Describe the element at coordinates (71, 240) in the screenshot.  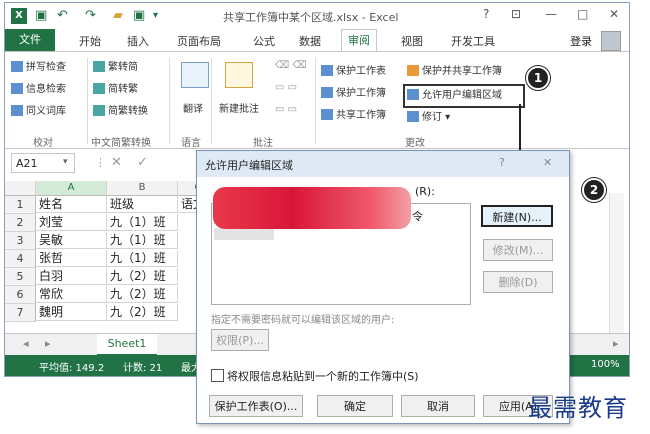
I see `cell: 吴敏` at that location.